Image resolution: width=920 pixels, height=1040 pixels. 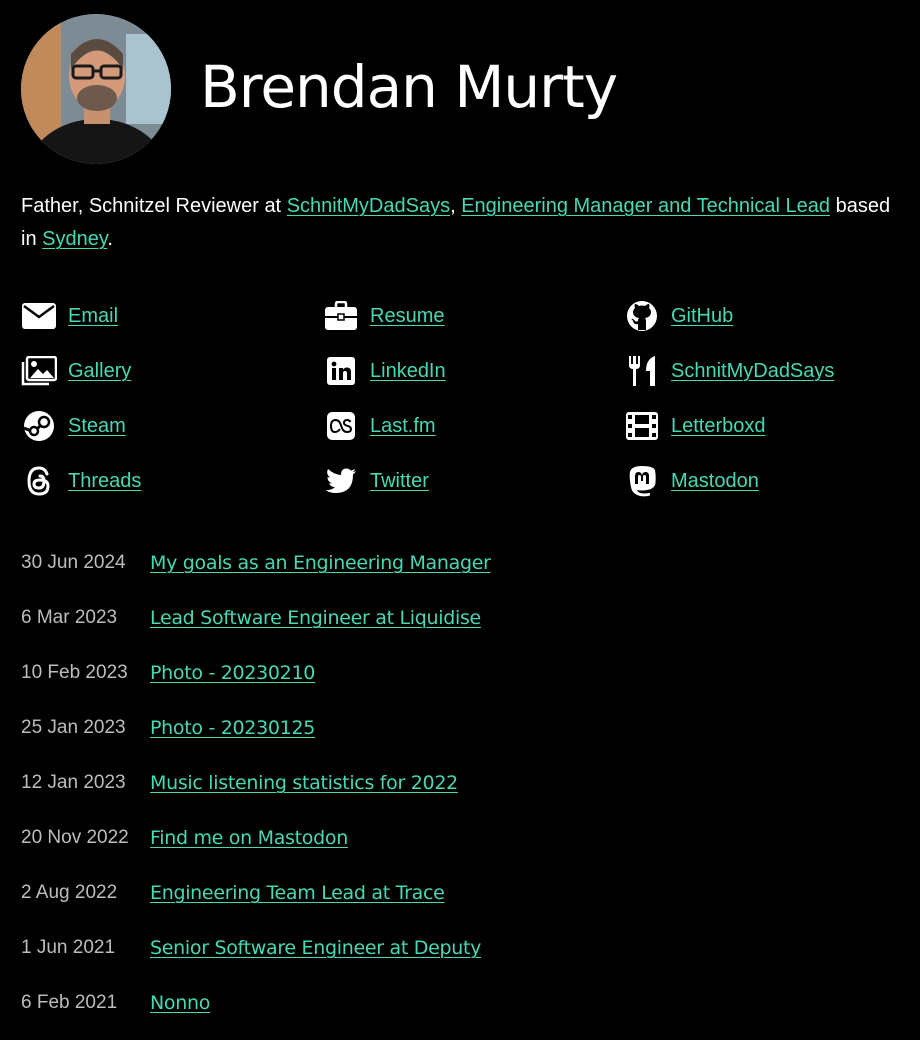 I want to click on link-email: Email, so click(x=172, y=316).